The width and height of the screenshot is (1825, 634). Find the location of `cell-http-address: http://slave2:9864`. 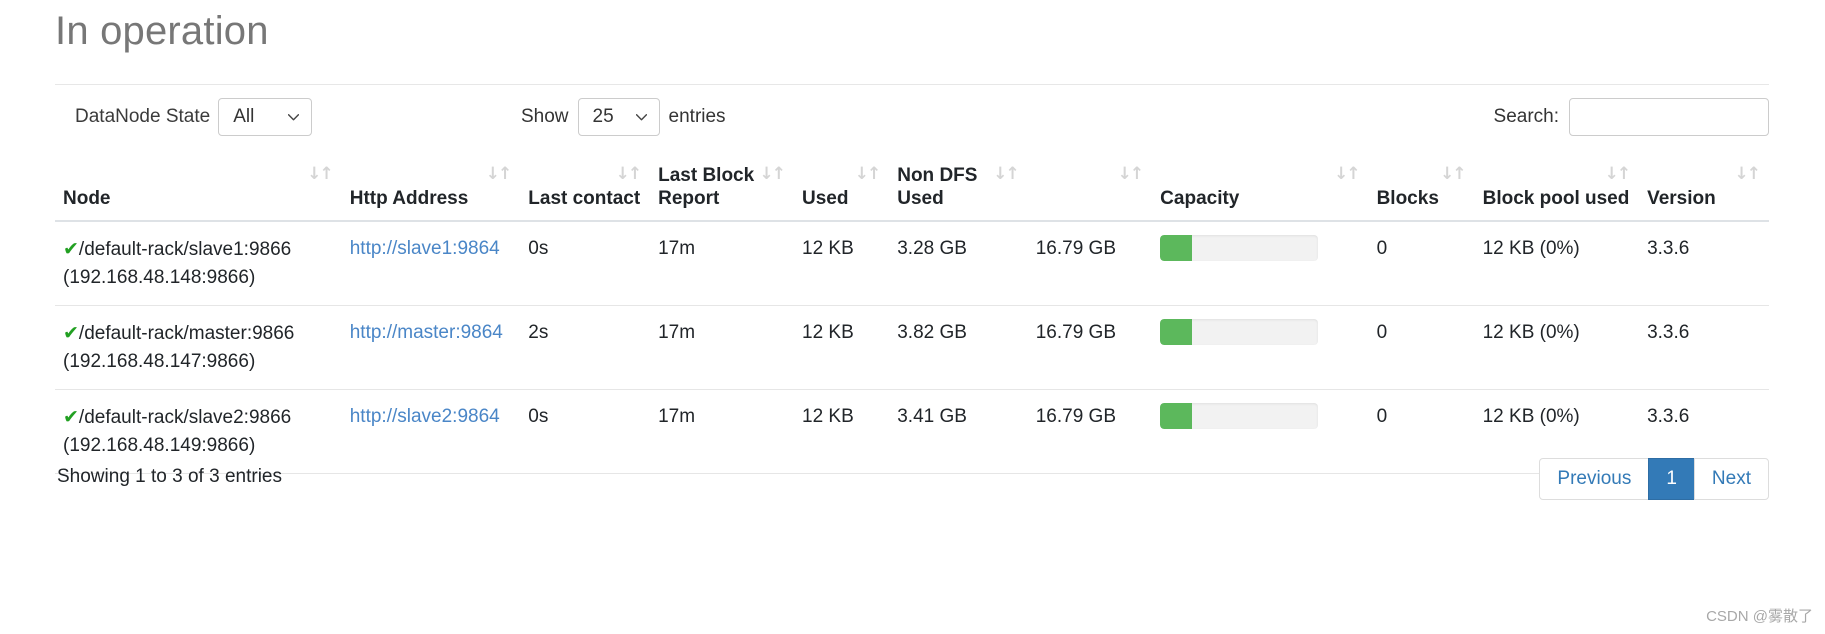

cell-http-address: http://slave2:9864 is located at coordinates (431, 431).